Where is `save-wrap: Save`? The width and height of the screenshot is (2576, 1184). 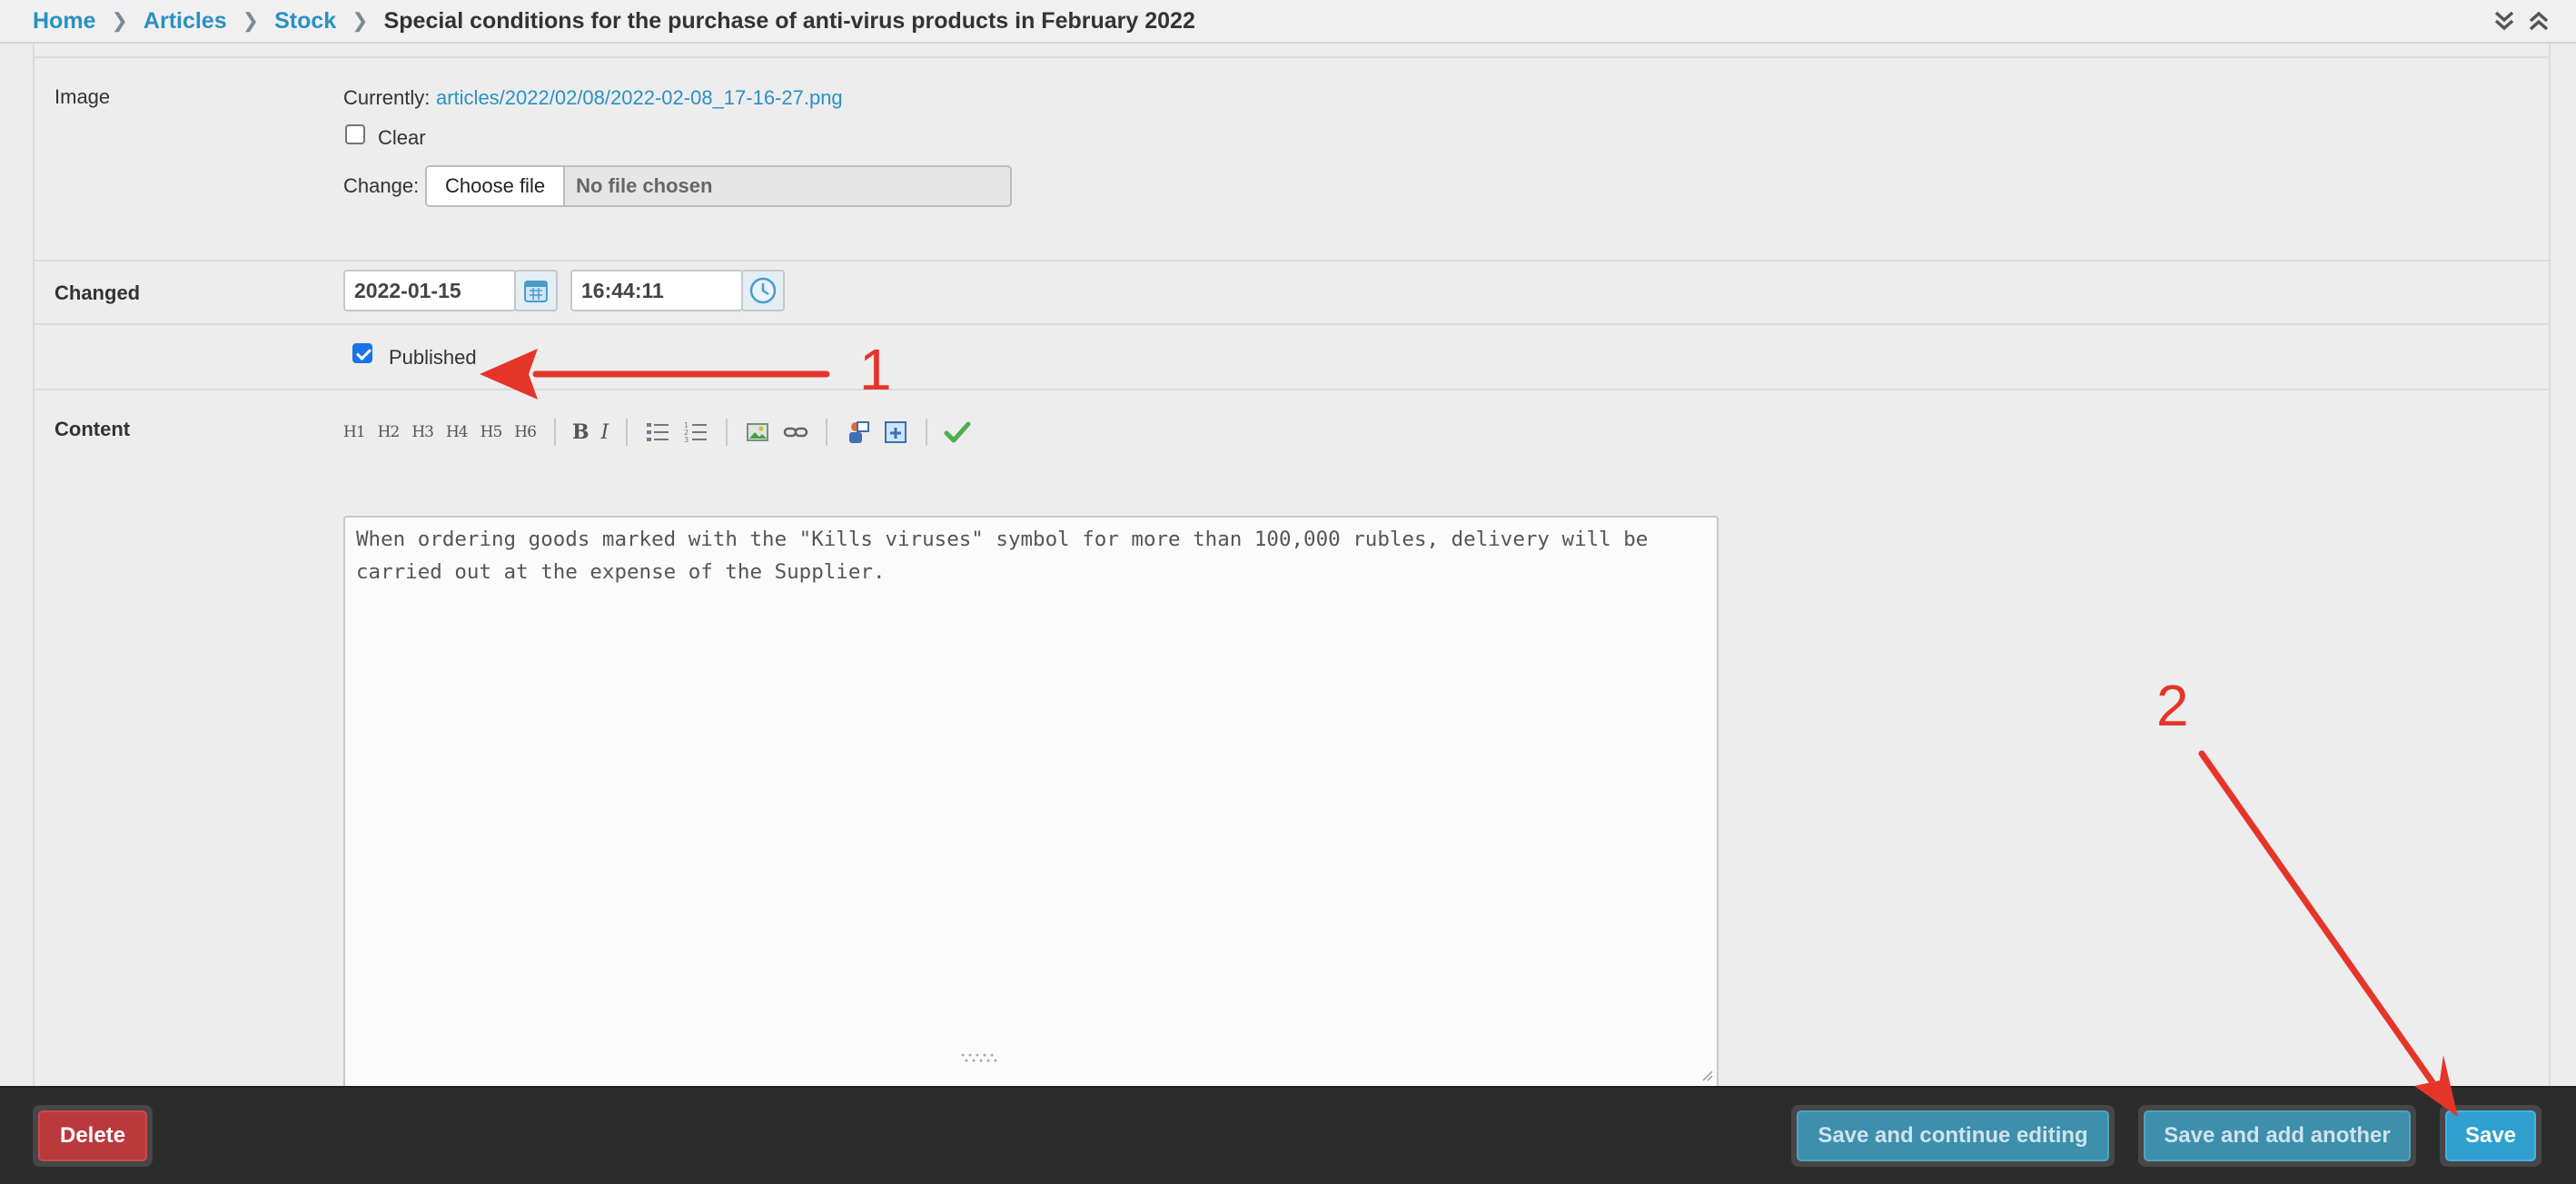 save-wrap: Save is located at coordinates (2490, 1136).